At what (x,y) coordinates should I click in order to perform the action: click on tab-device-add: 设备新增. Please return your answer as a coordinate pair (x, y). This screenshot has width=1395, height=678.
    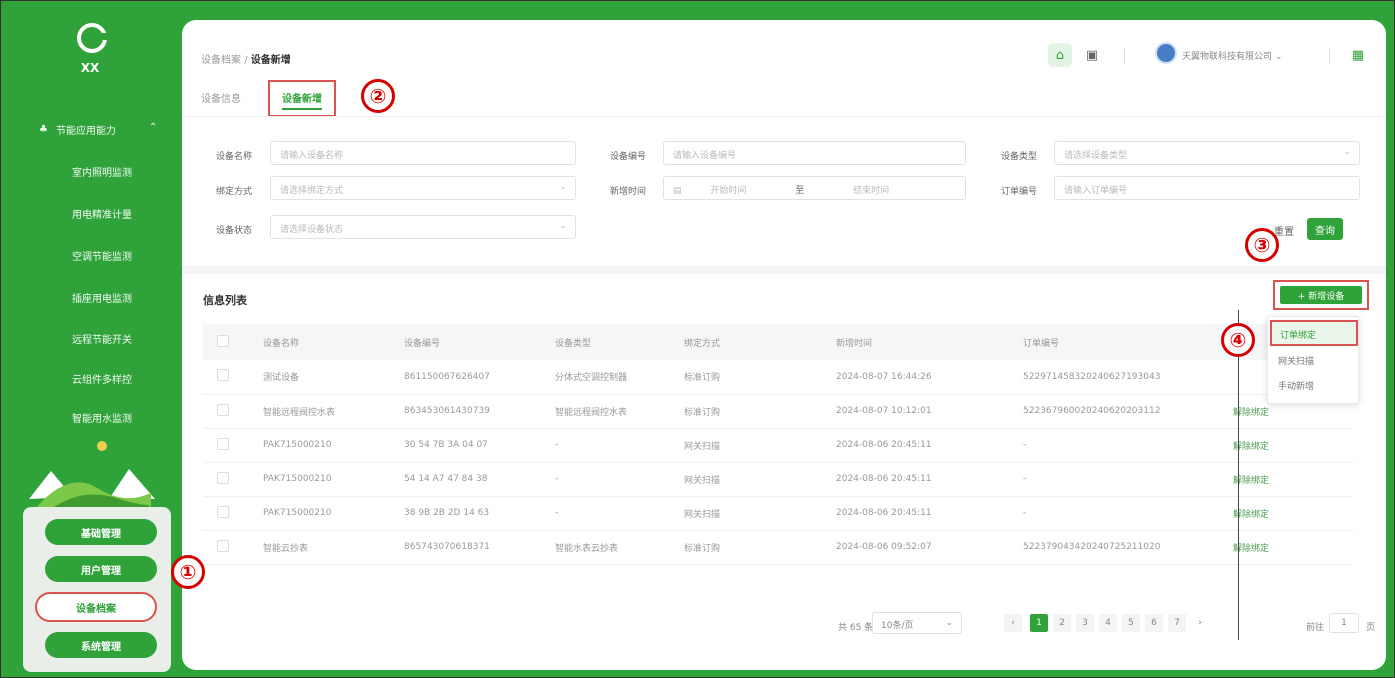
    Looking at the image, I should click on (302, 98).